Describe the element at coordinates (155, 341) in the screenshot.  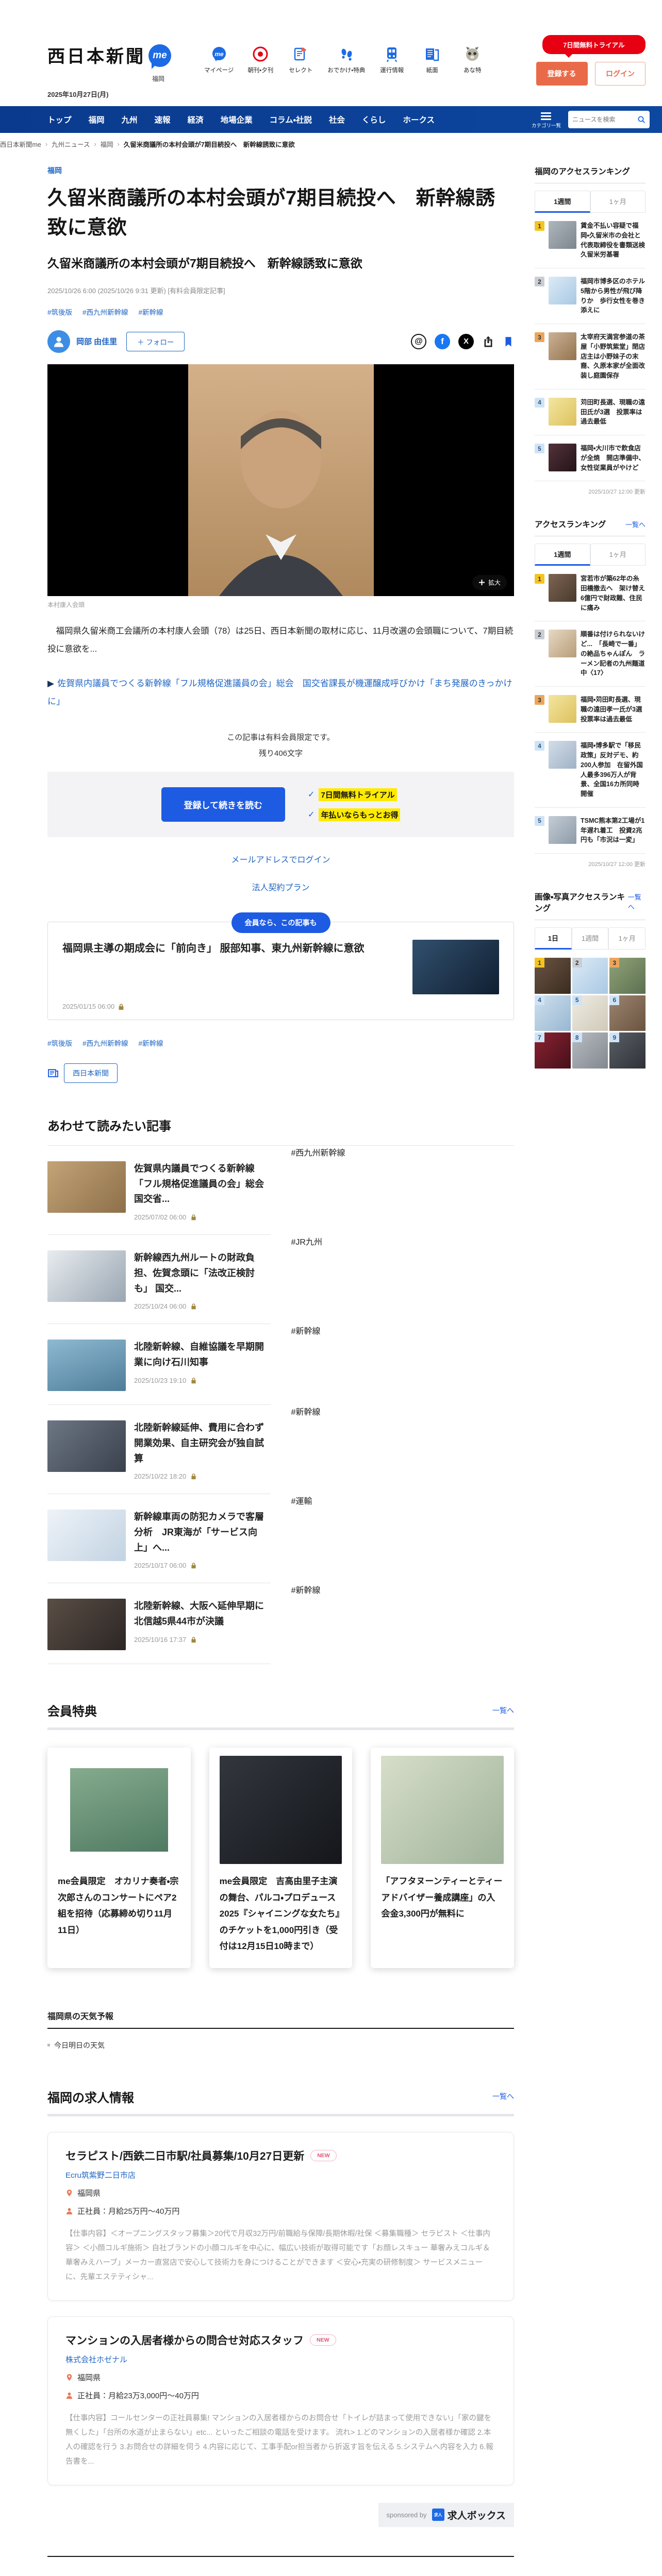
I see `follow-button: ＋ フォロー` at that location.